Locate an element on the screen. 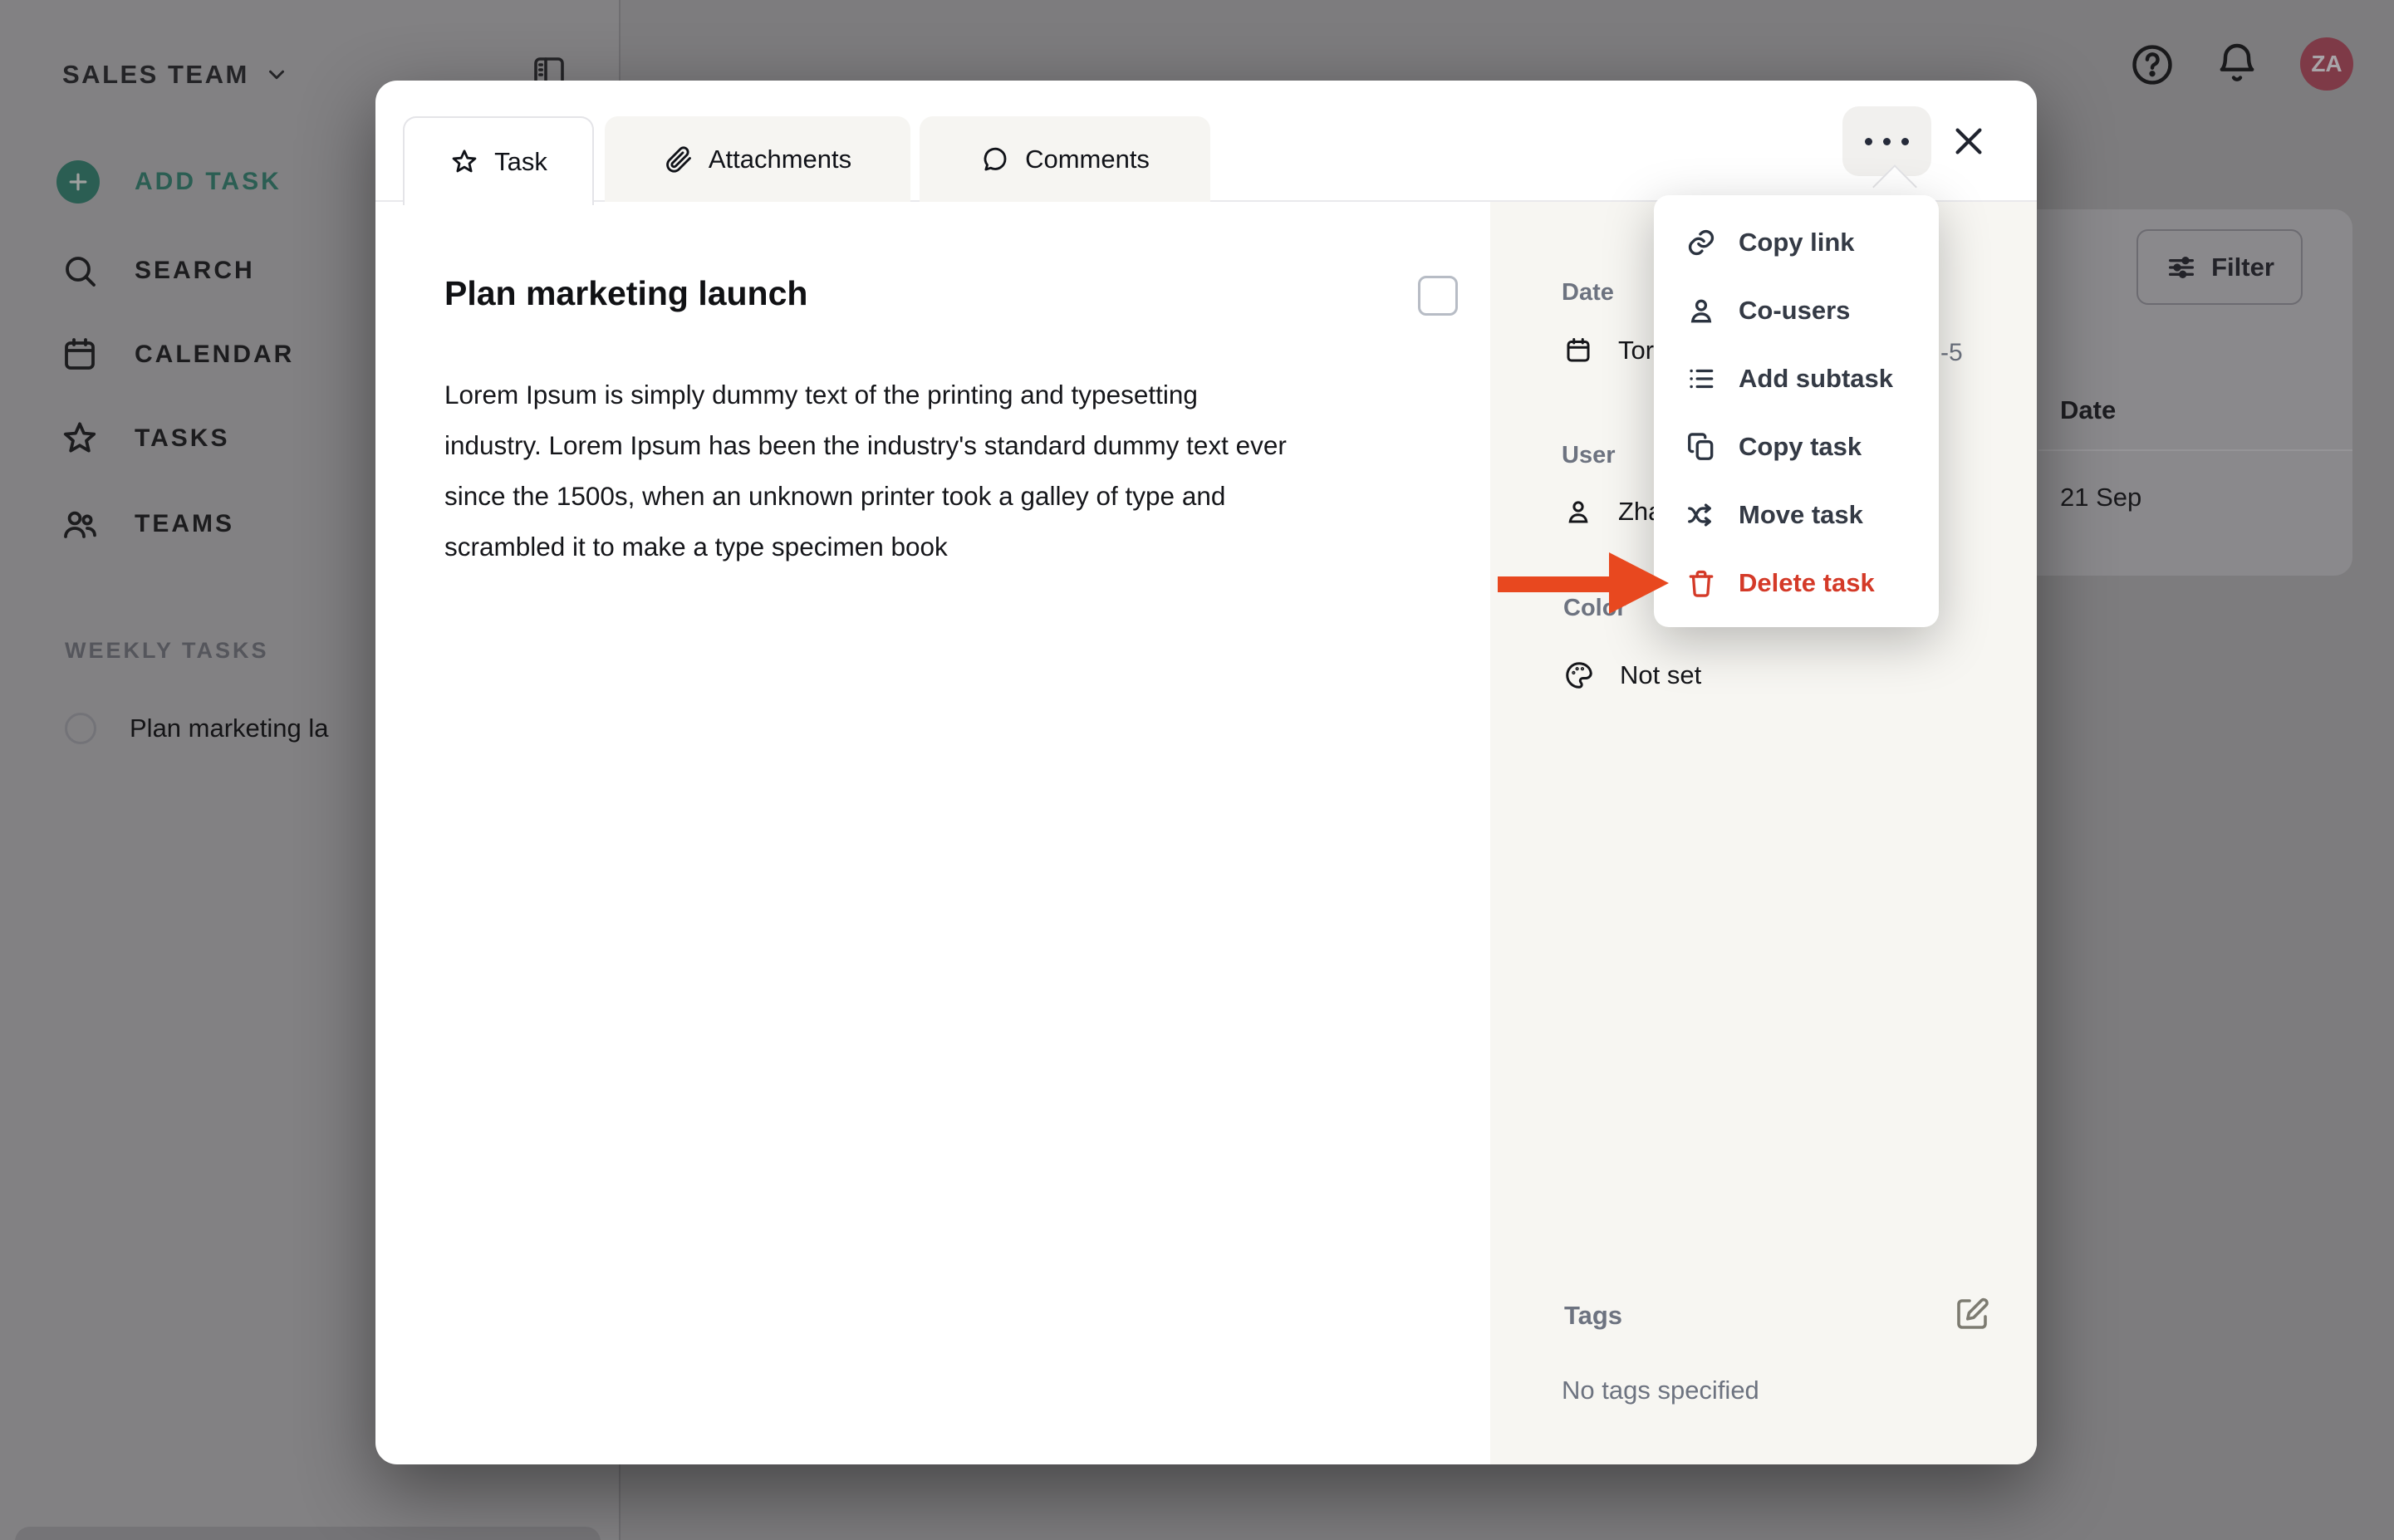 The height and width of the screenshot is (1540, 2394). menu-item-label: Add subtask is located at coordinates (1816, 378).